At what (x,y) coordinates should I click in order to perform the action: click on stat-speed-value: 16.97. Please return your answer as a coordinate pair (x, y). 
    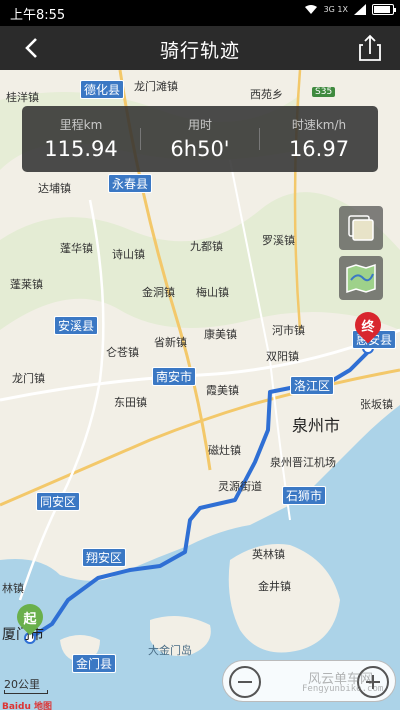
    Looking at the image, I should click on (319, 149).